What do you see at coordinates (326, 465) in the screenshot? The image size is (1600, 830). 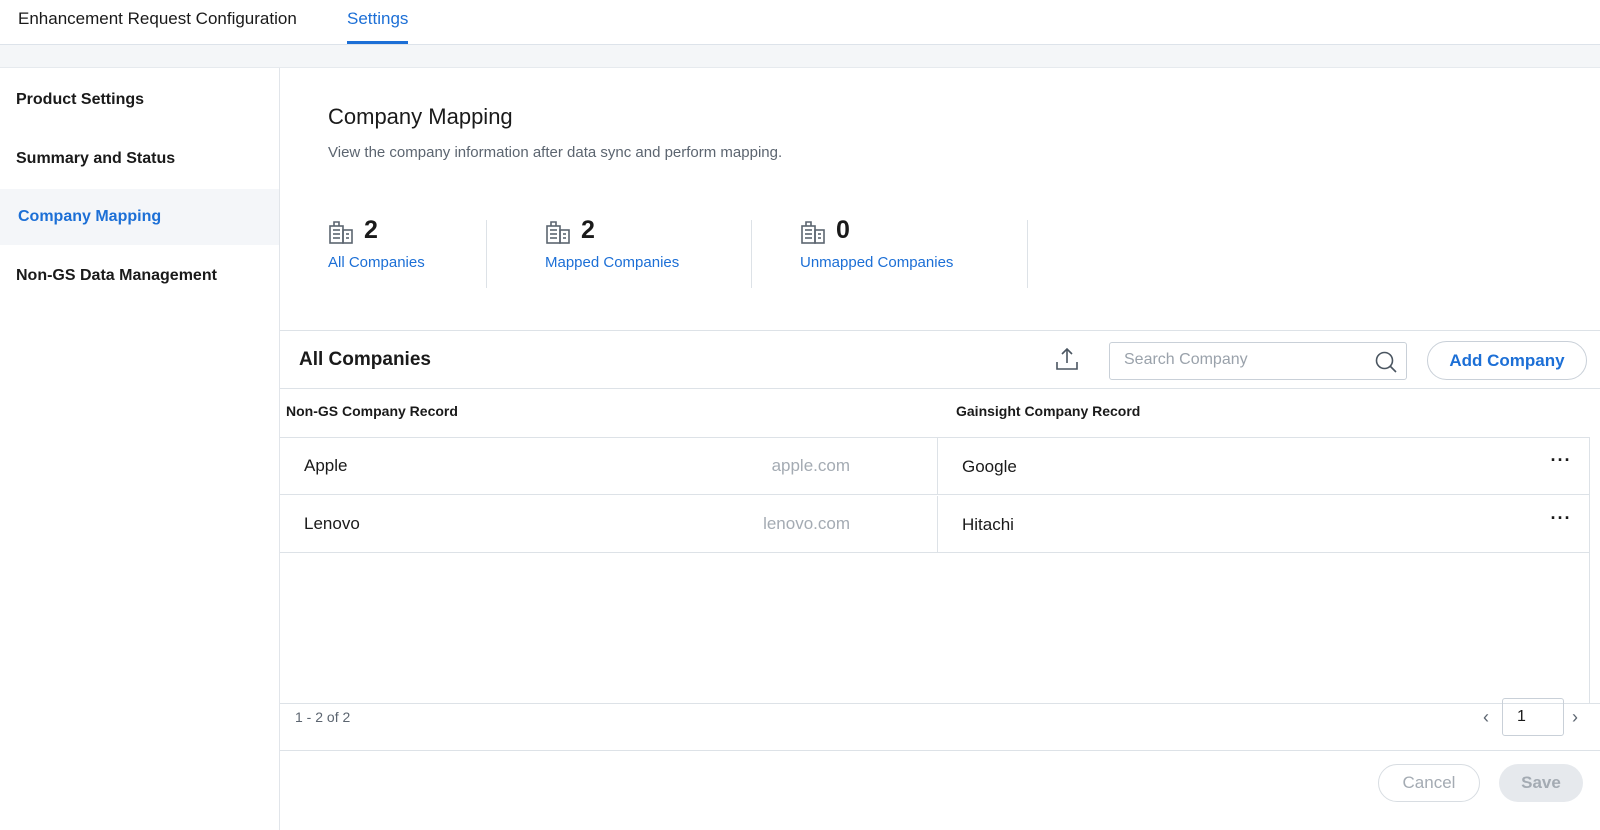 I see `company-name: Apple` at bounding box center [326, 465].